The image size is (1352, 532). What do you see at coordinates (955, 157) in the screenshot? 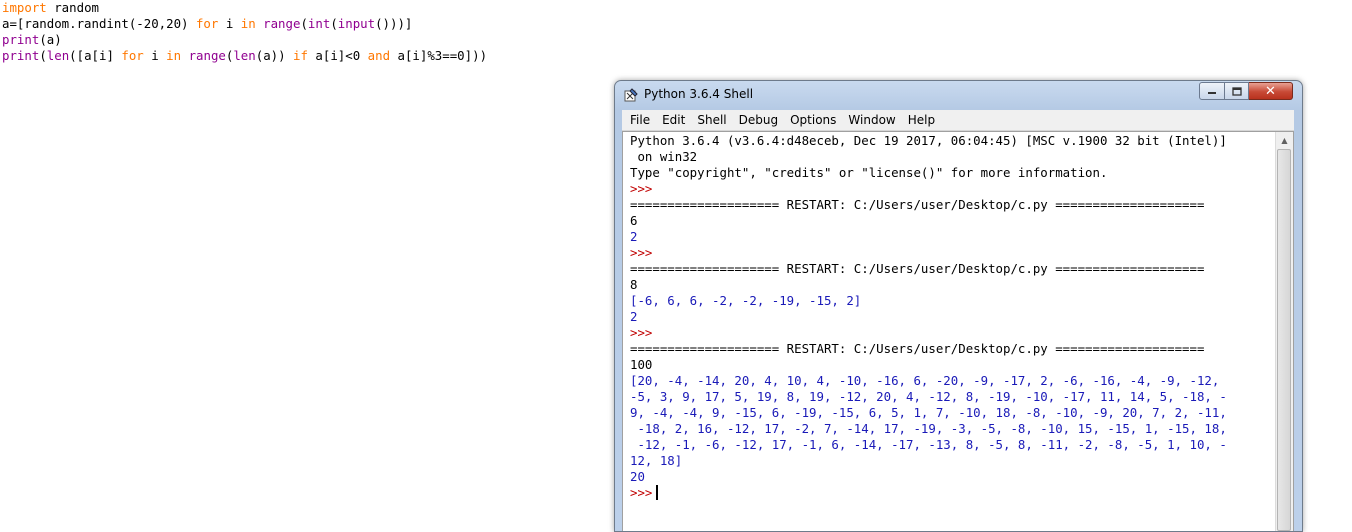
I see `shell-line: on win32` at bounding box center [955, 157].